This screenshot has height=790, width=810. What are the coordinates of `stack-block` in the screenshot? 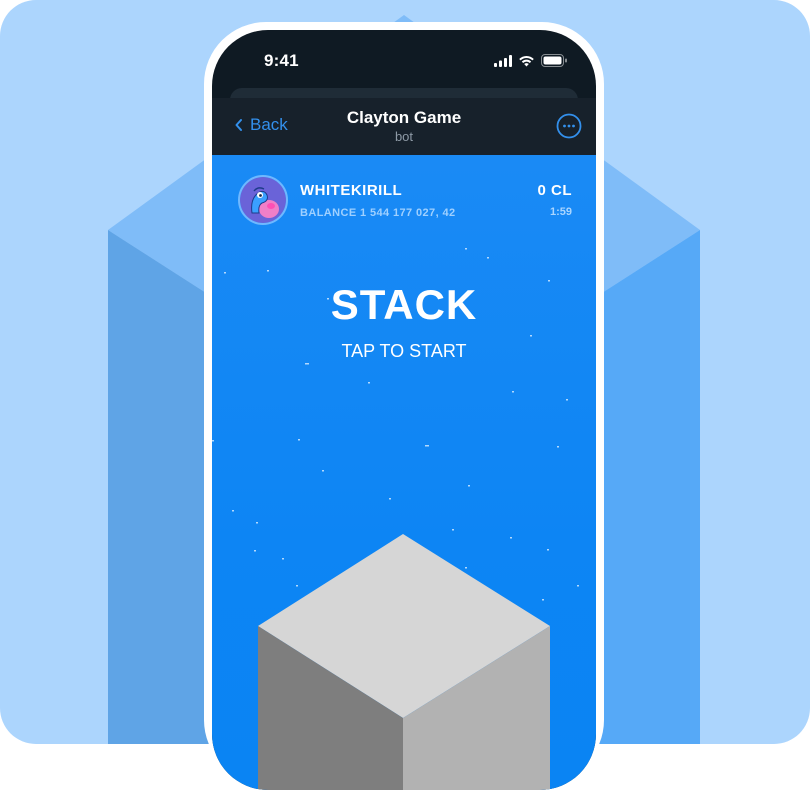 It's located at (404, 662).